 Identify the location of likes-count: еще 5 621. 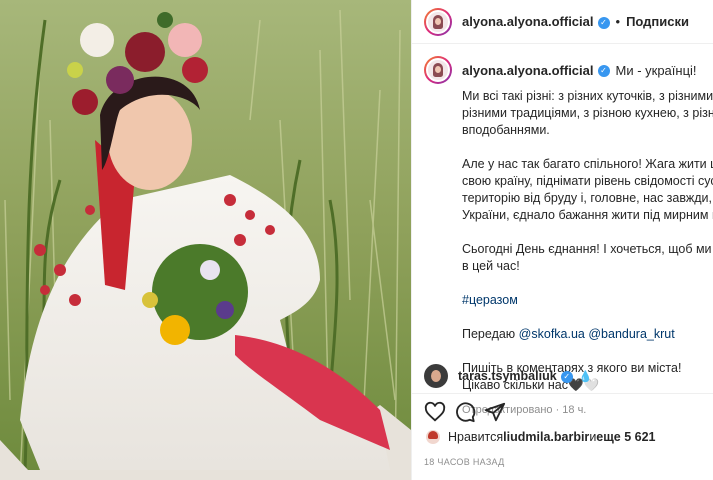
(625, 437).